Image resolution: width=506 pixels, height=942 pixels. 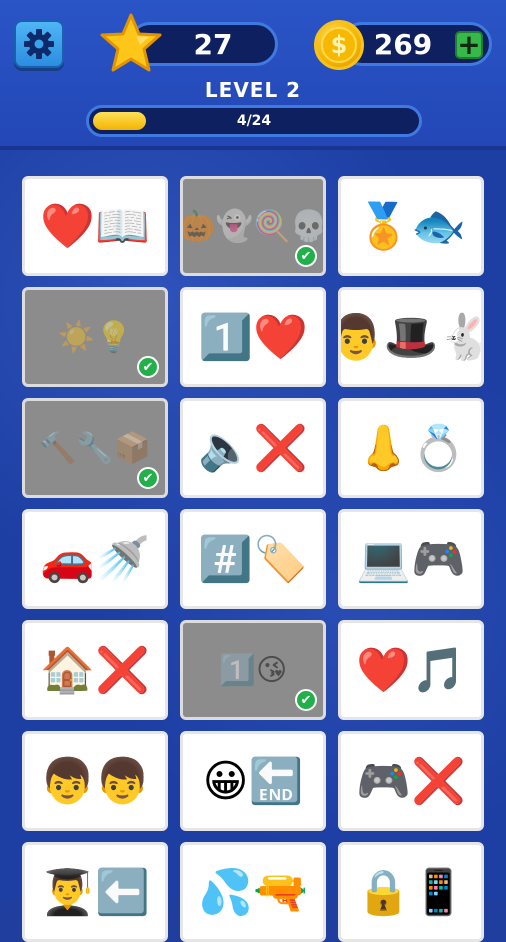 I want to click on puzzle-card: 🎮❌, so click(x=411, y=781).